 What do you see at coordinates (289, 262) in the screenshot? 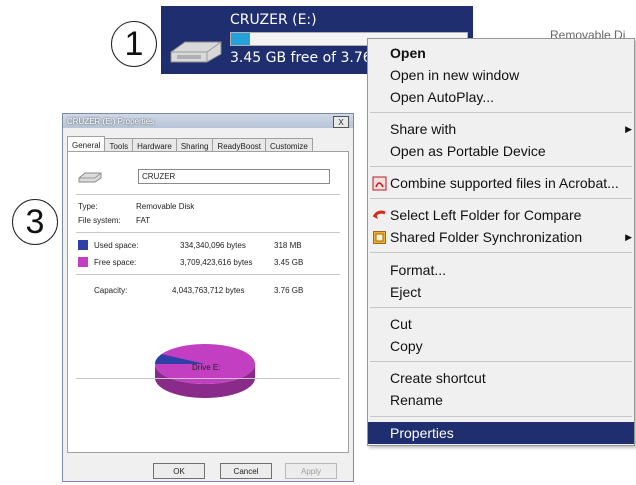
I see `free-space-size: 3.45 GB` at bounding box center [289, 262].